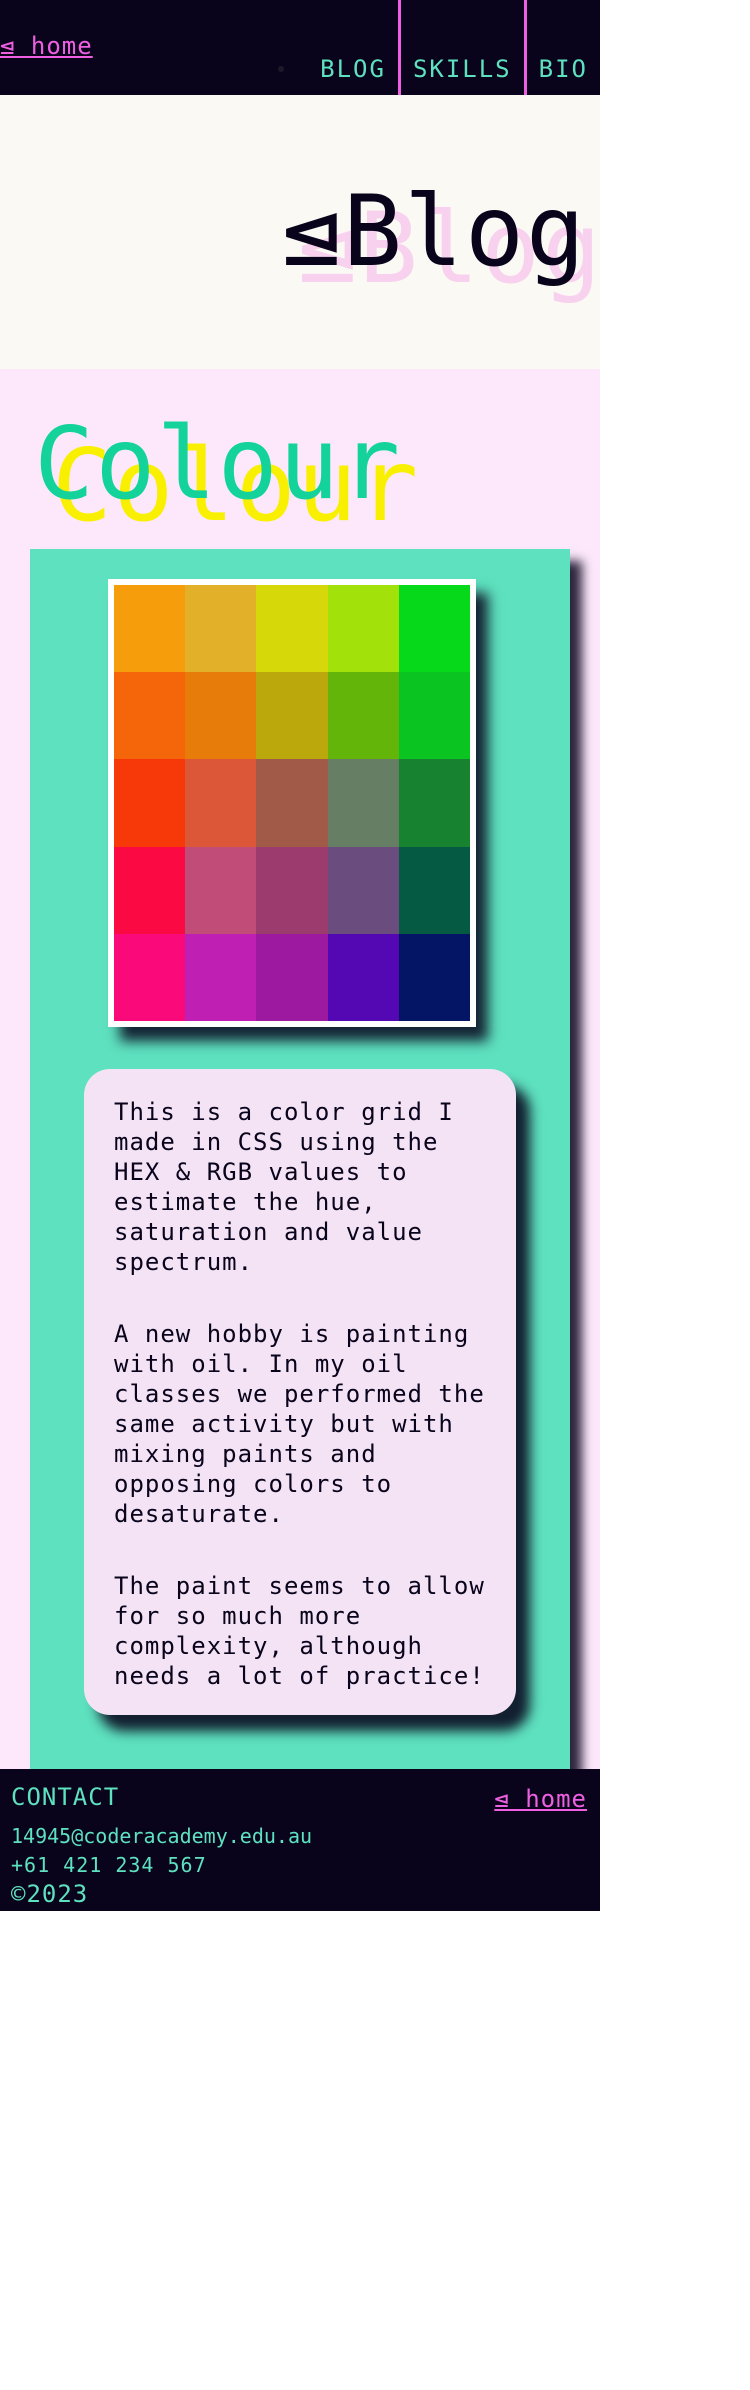  I want to click on home-link: ⊴ home, so click(46, 46).